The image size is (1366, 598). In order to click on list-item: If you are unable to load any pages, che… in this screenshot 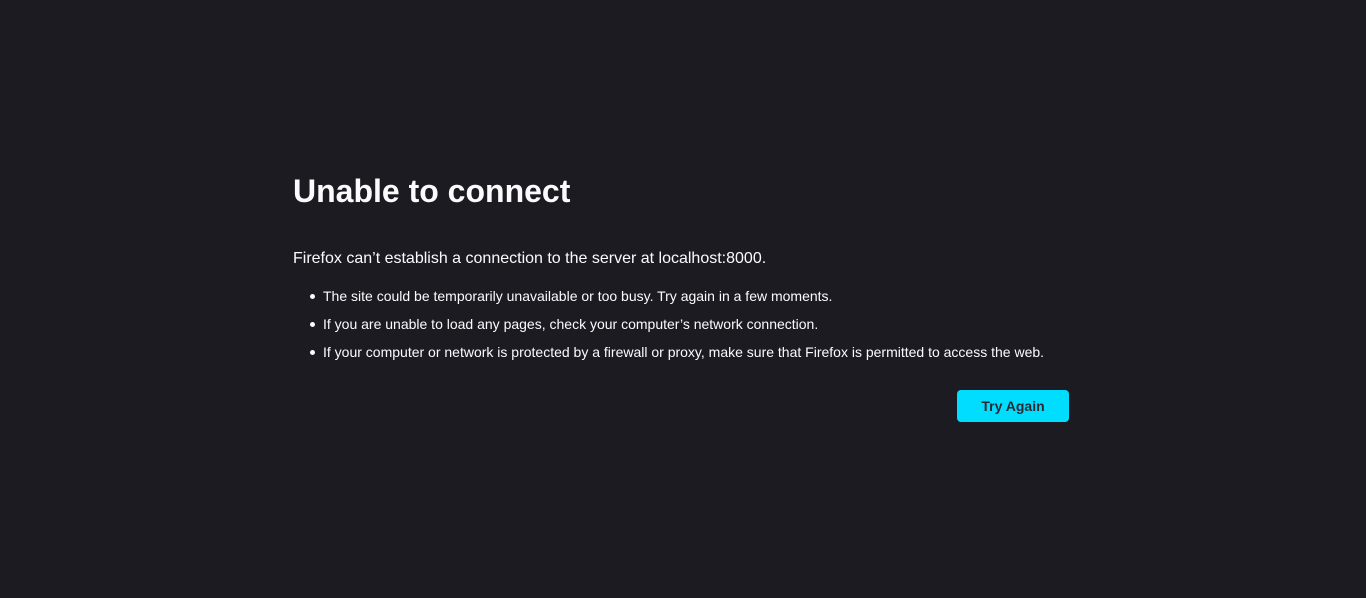, I will do `click(689, 324)`.